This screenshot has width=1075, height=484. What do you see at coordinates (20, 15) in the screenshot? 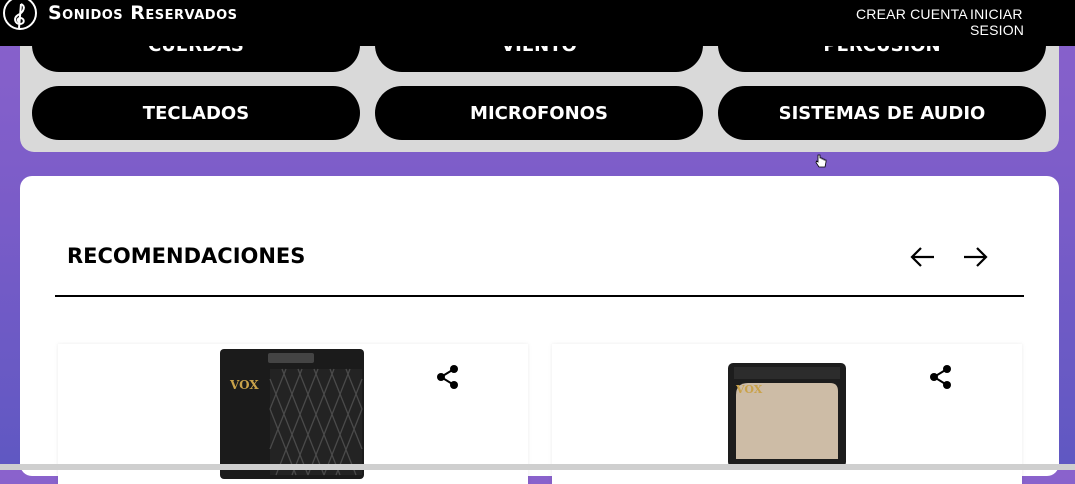
I see `treble-clef-icon` at bounding box center [20, 15].